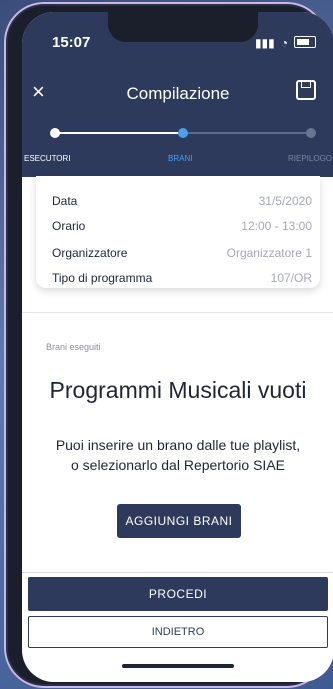  Describe the element at coordinates (264, 43) in the screenshot. I see `signal-icon: ▮▮▮` at that location.